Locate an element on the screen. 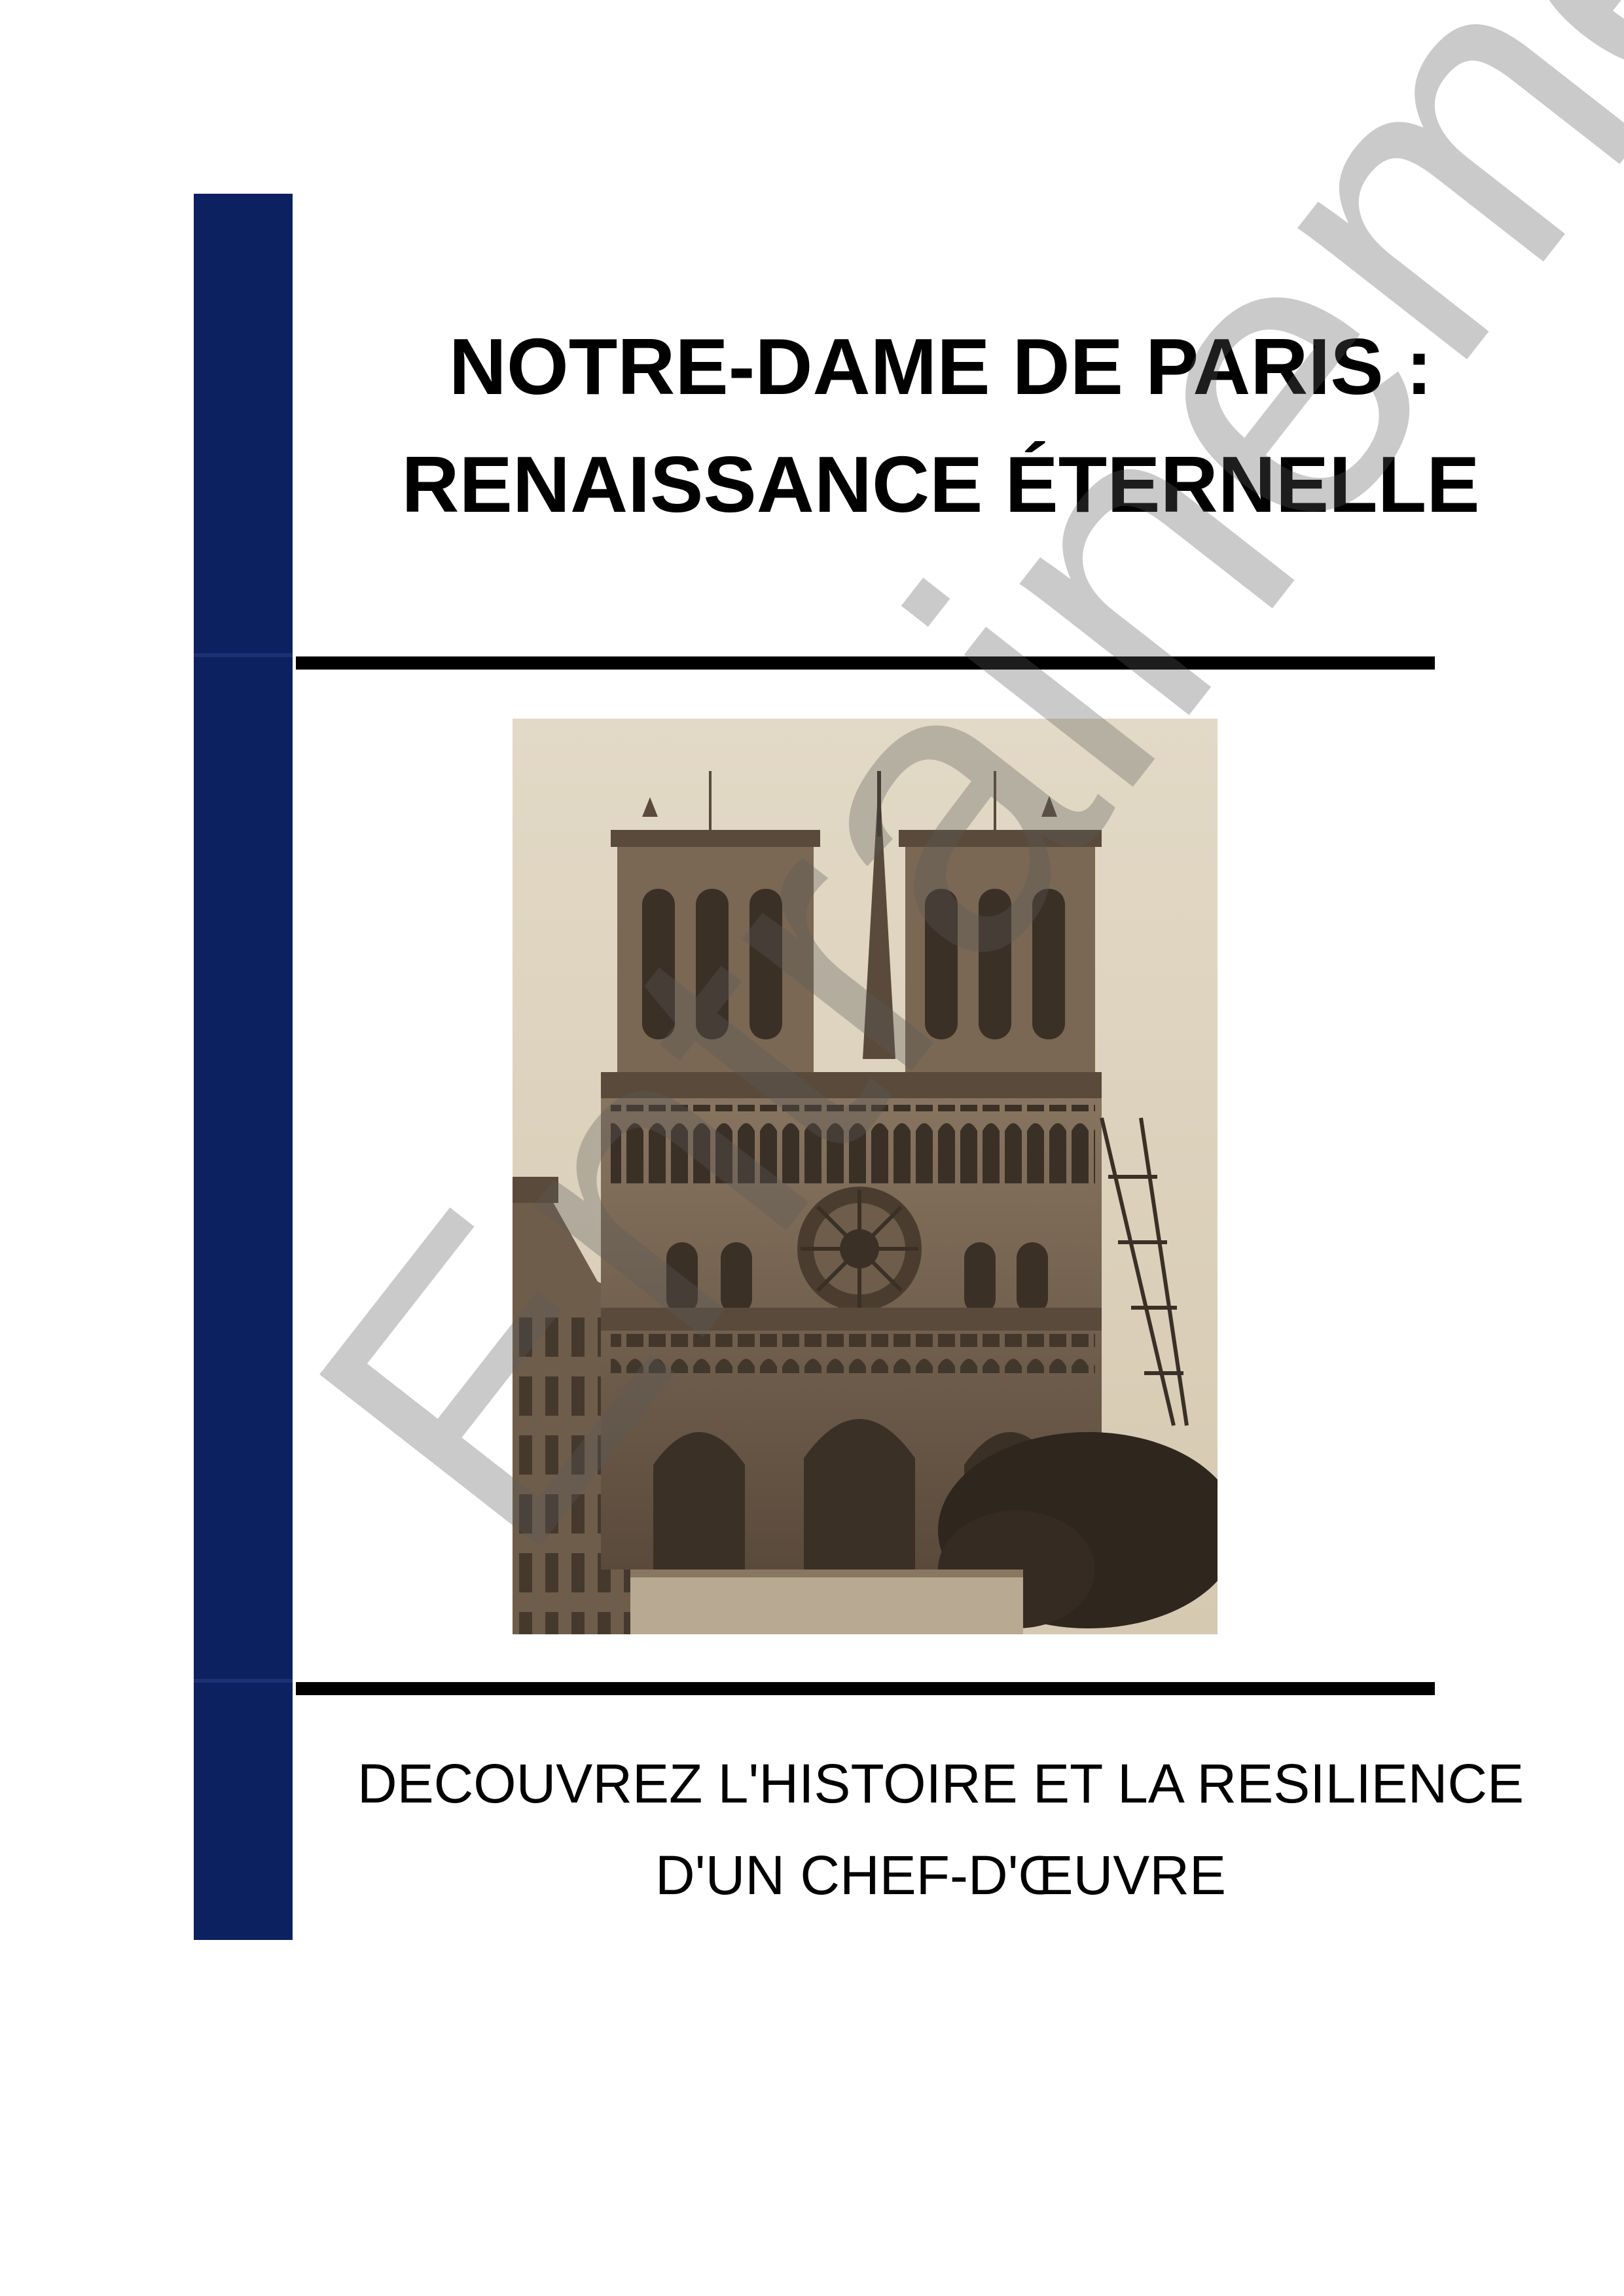 The image size is (1624, 2296). title-line-1: NOTRE-DAME DE PARIS : is located at coordinates (940, 366).